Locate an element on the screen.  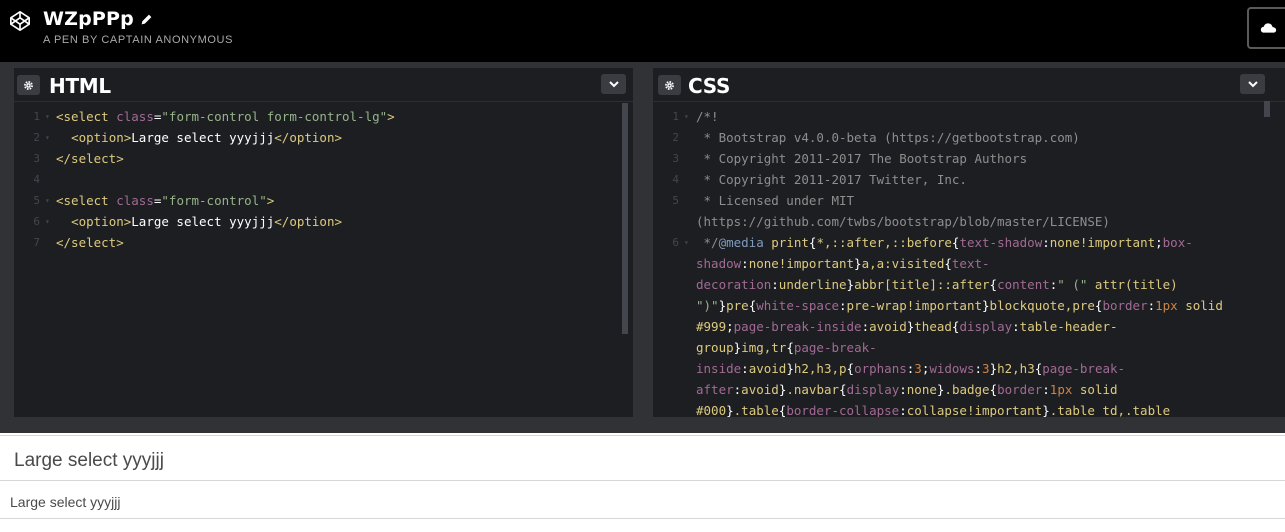
code-text: /*! is located at coordinates (707, 116).